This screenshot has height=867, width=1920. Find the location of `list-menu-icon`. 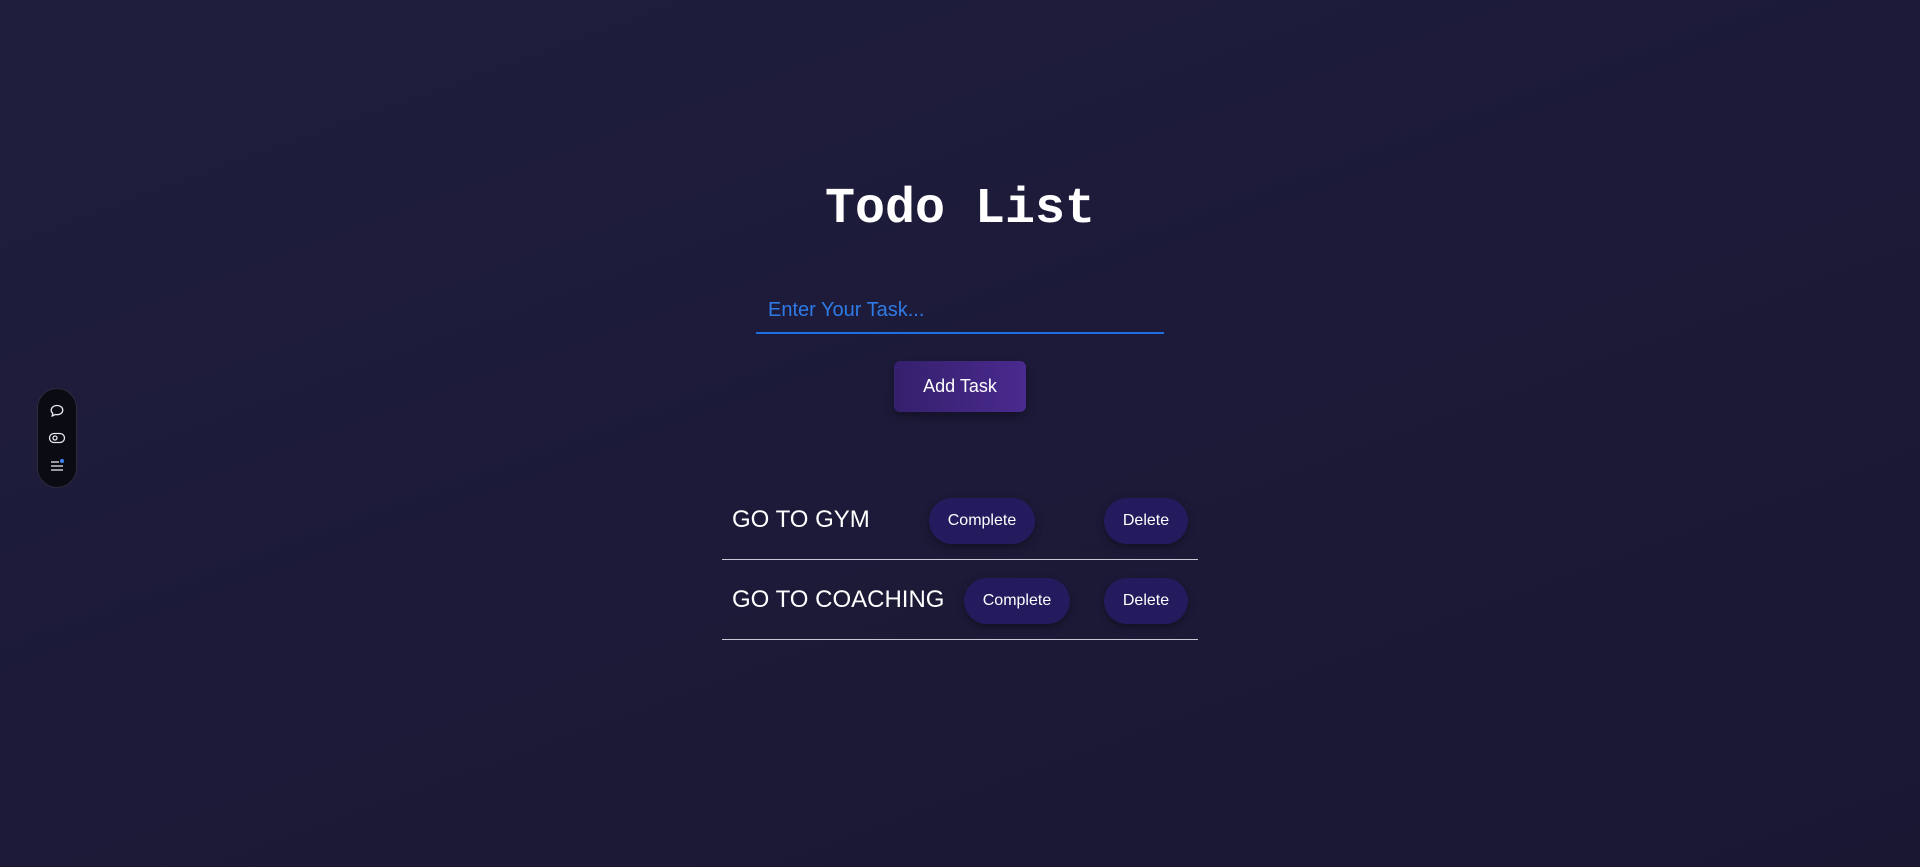

list-menu-icon is located at coordinates (57, 465).